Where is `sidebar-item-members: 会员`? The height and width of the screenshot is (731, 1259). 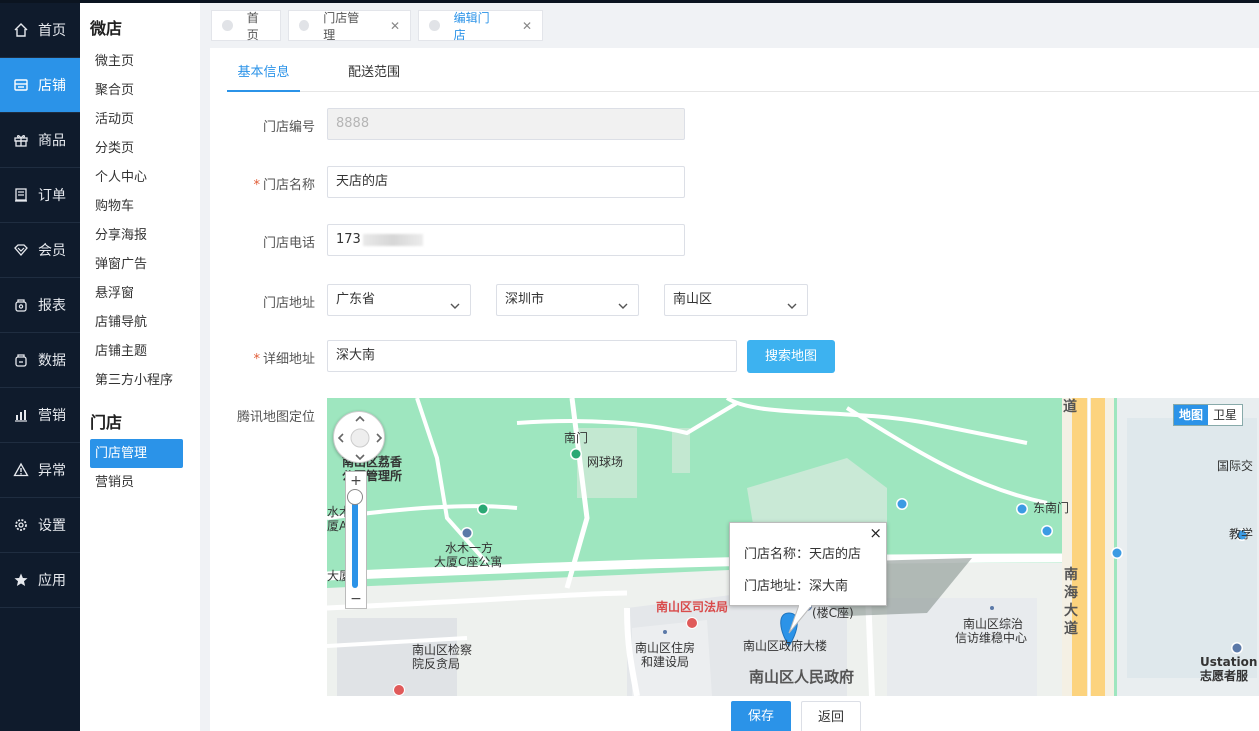 sidebar-item-members: 会员 is located at coordinates (40, 250).